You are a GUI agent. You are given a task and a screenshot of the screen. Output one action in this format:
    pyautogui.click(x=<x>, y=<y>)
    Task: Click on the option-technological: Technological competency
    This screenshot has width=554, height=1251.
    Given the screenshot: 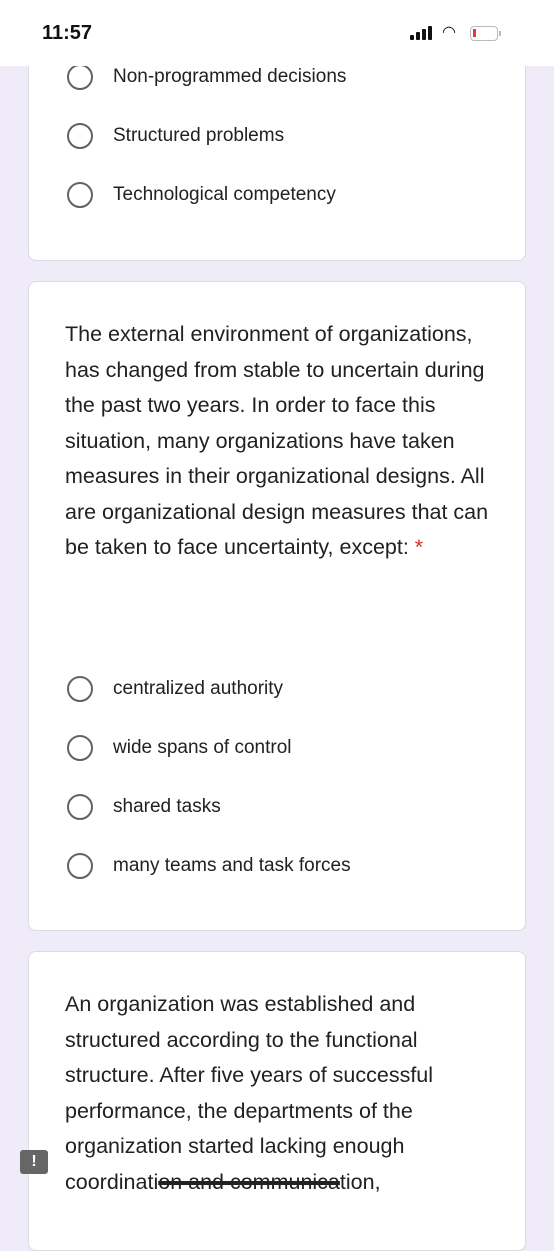 What is the action you would take?
    pyautogui.click(x=201, y=195)
    